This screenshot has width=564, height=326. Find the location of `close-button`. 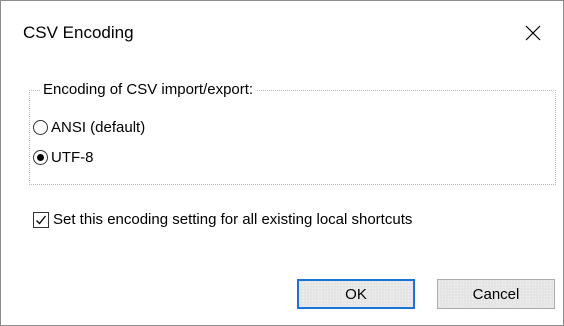

close-button is located at coordinates (533, 33).